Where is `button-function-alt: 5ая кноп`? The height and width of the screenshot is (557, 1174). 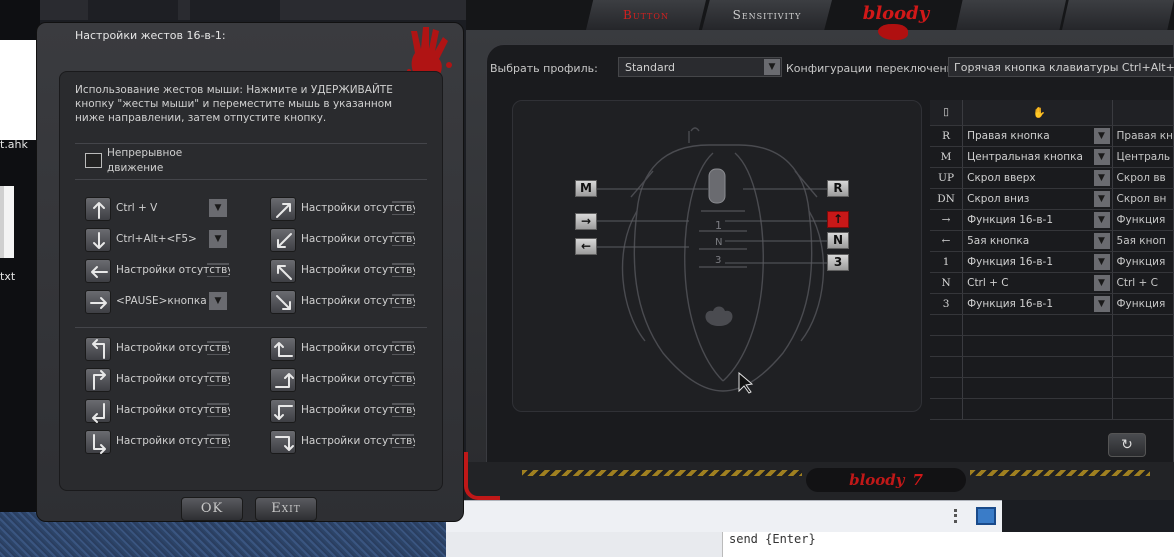
button-function-alt: 5ая кноп is located at coordinates (1143, 241).